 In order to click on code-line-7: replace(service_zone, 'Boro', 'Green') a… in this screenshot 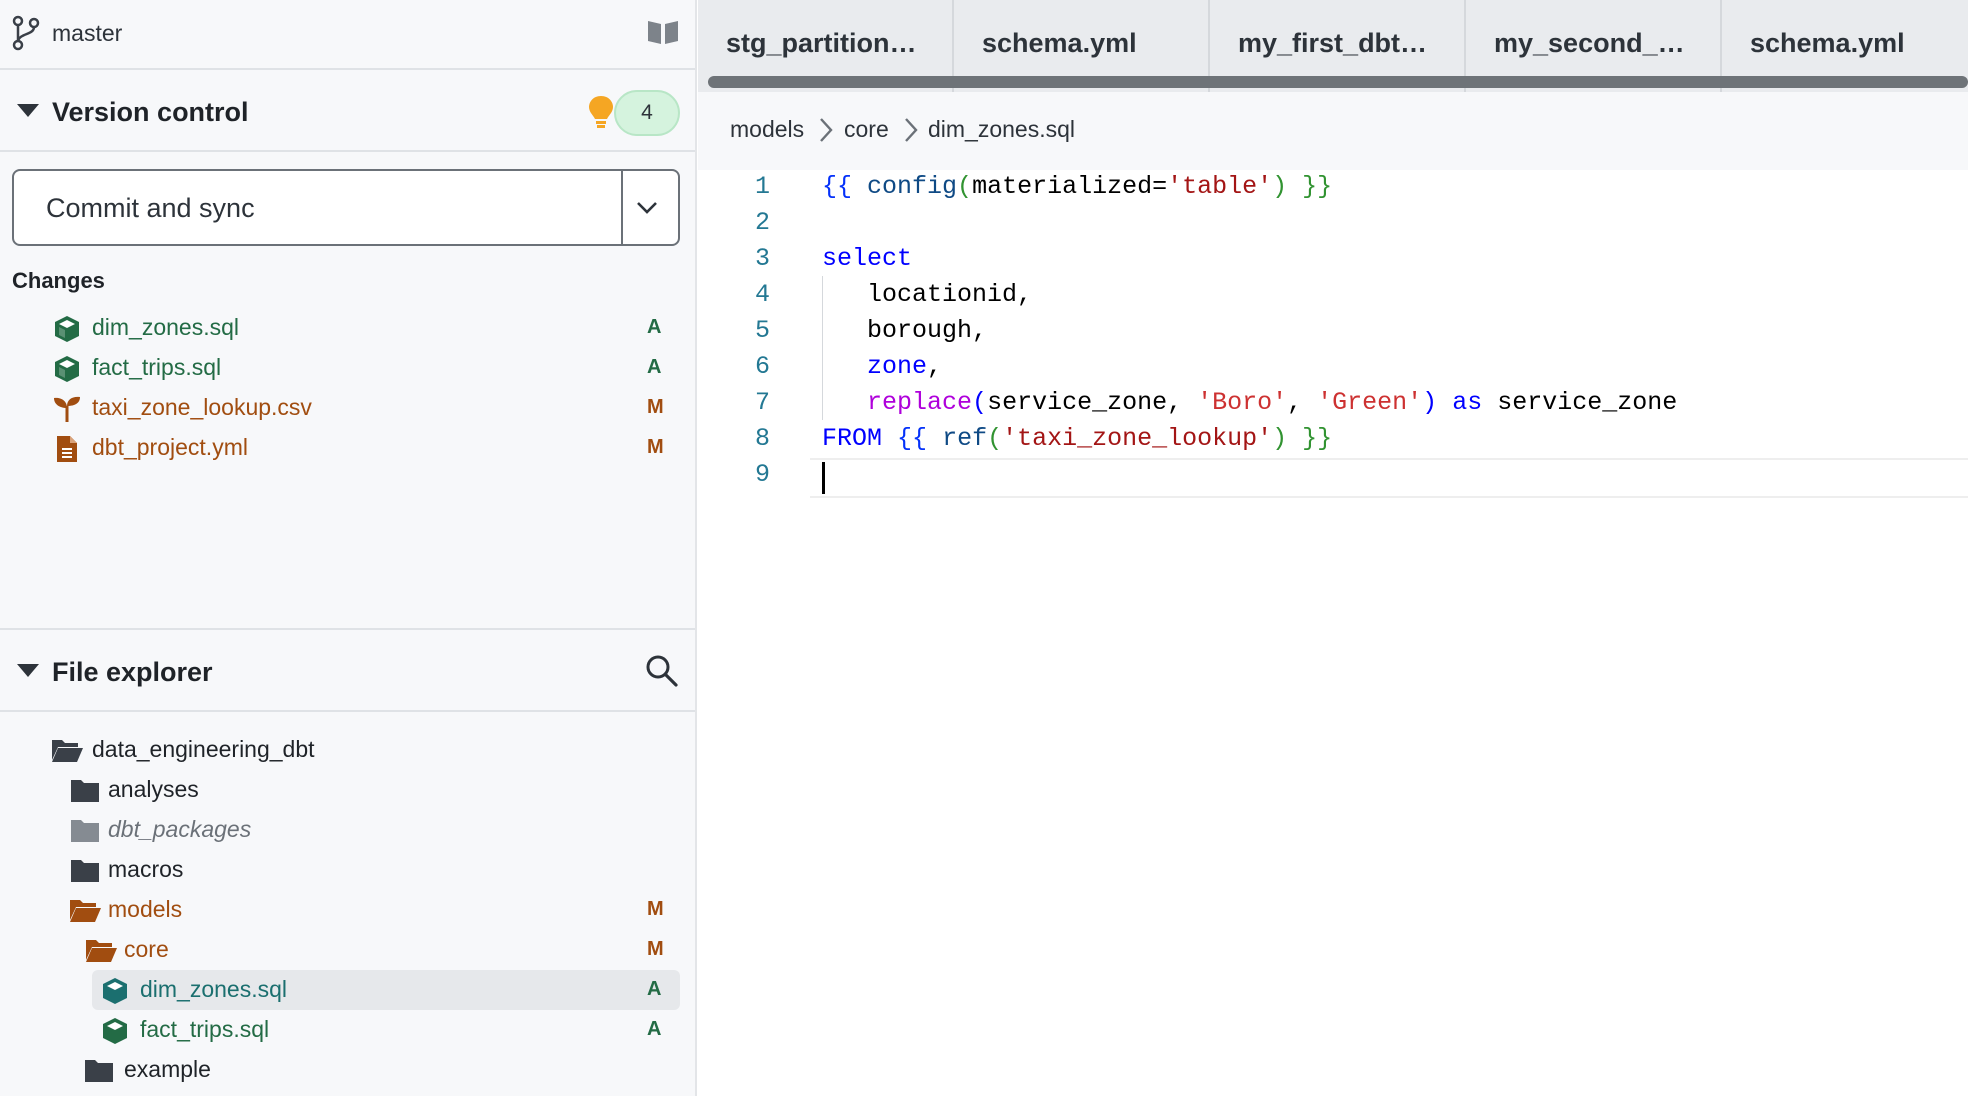, I will do `click(1249, 402)`.